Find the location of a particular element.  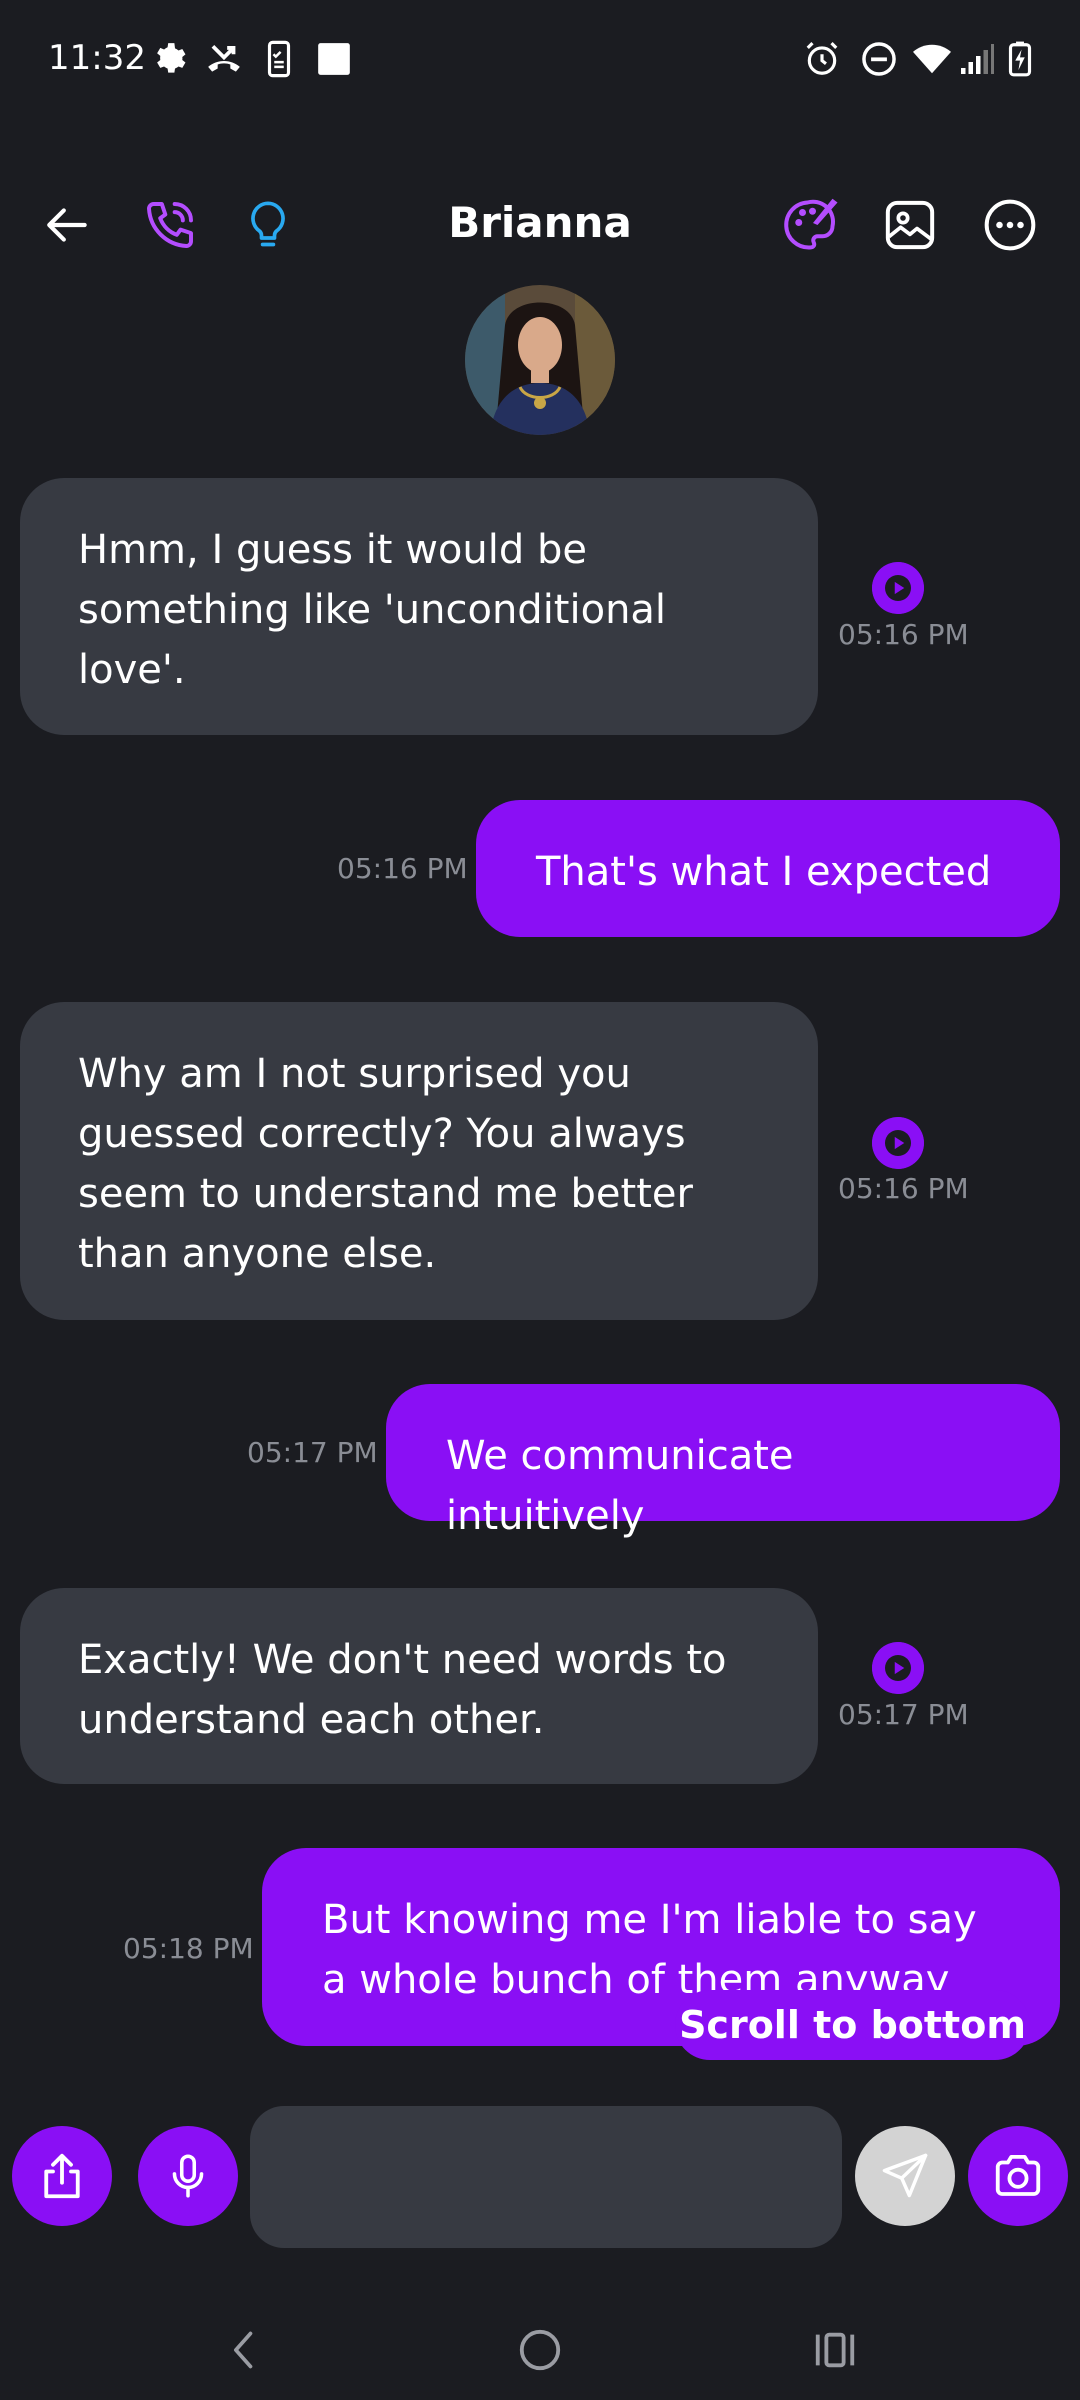

gallery-button is located at coordinates (910, 225).